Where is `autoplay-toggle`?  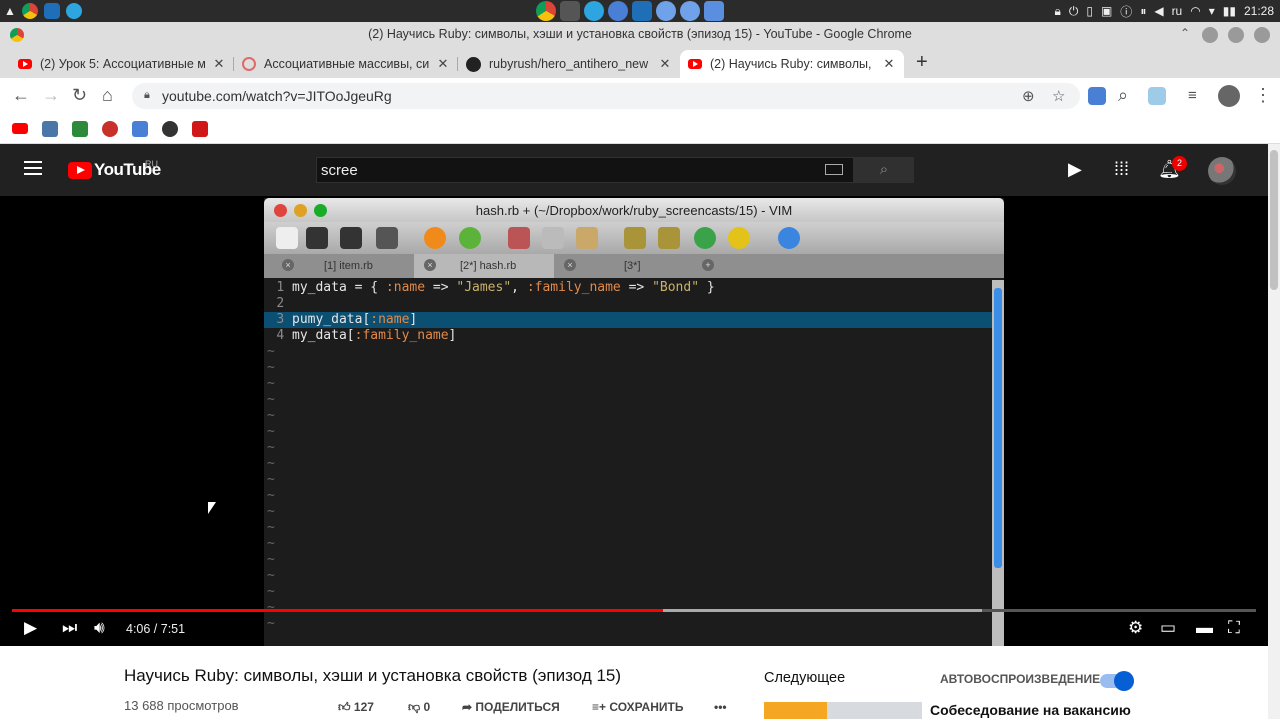
autoplay-toggle is located at coordinates (1117, 681).